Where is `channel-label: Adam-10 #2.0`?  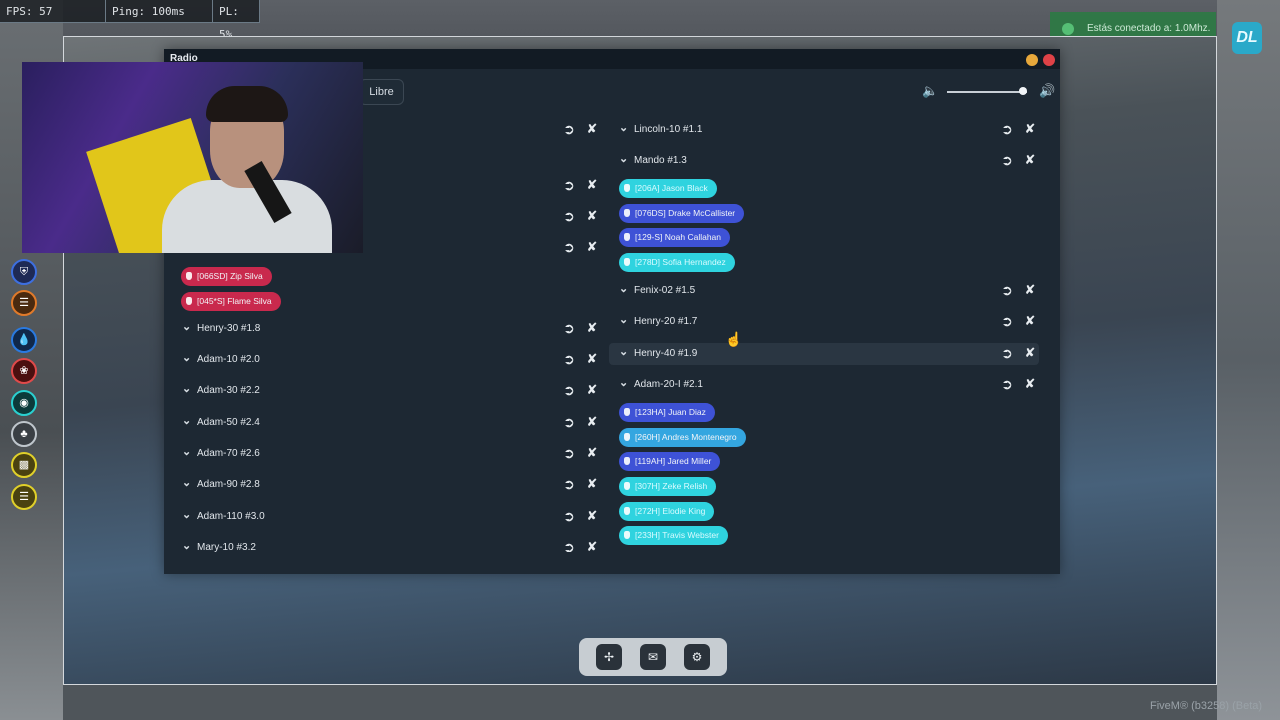 channel-label: Adam-10 #2.0 is located at coordinates (228, 359).